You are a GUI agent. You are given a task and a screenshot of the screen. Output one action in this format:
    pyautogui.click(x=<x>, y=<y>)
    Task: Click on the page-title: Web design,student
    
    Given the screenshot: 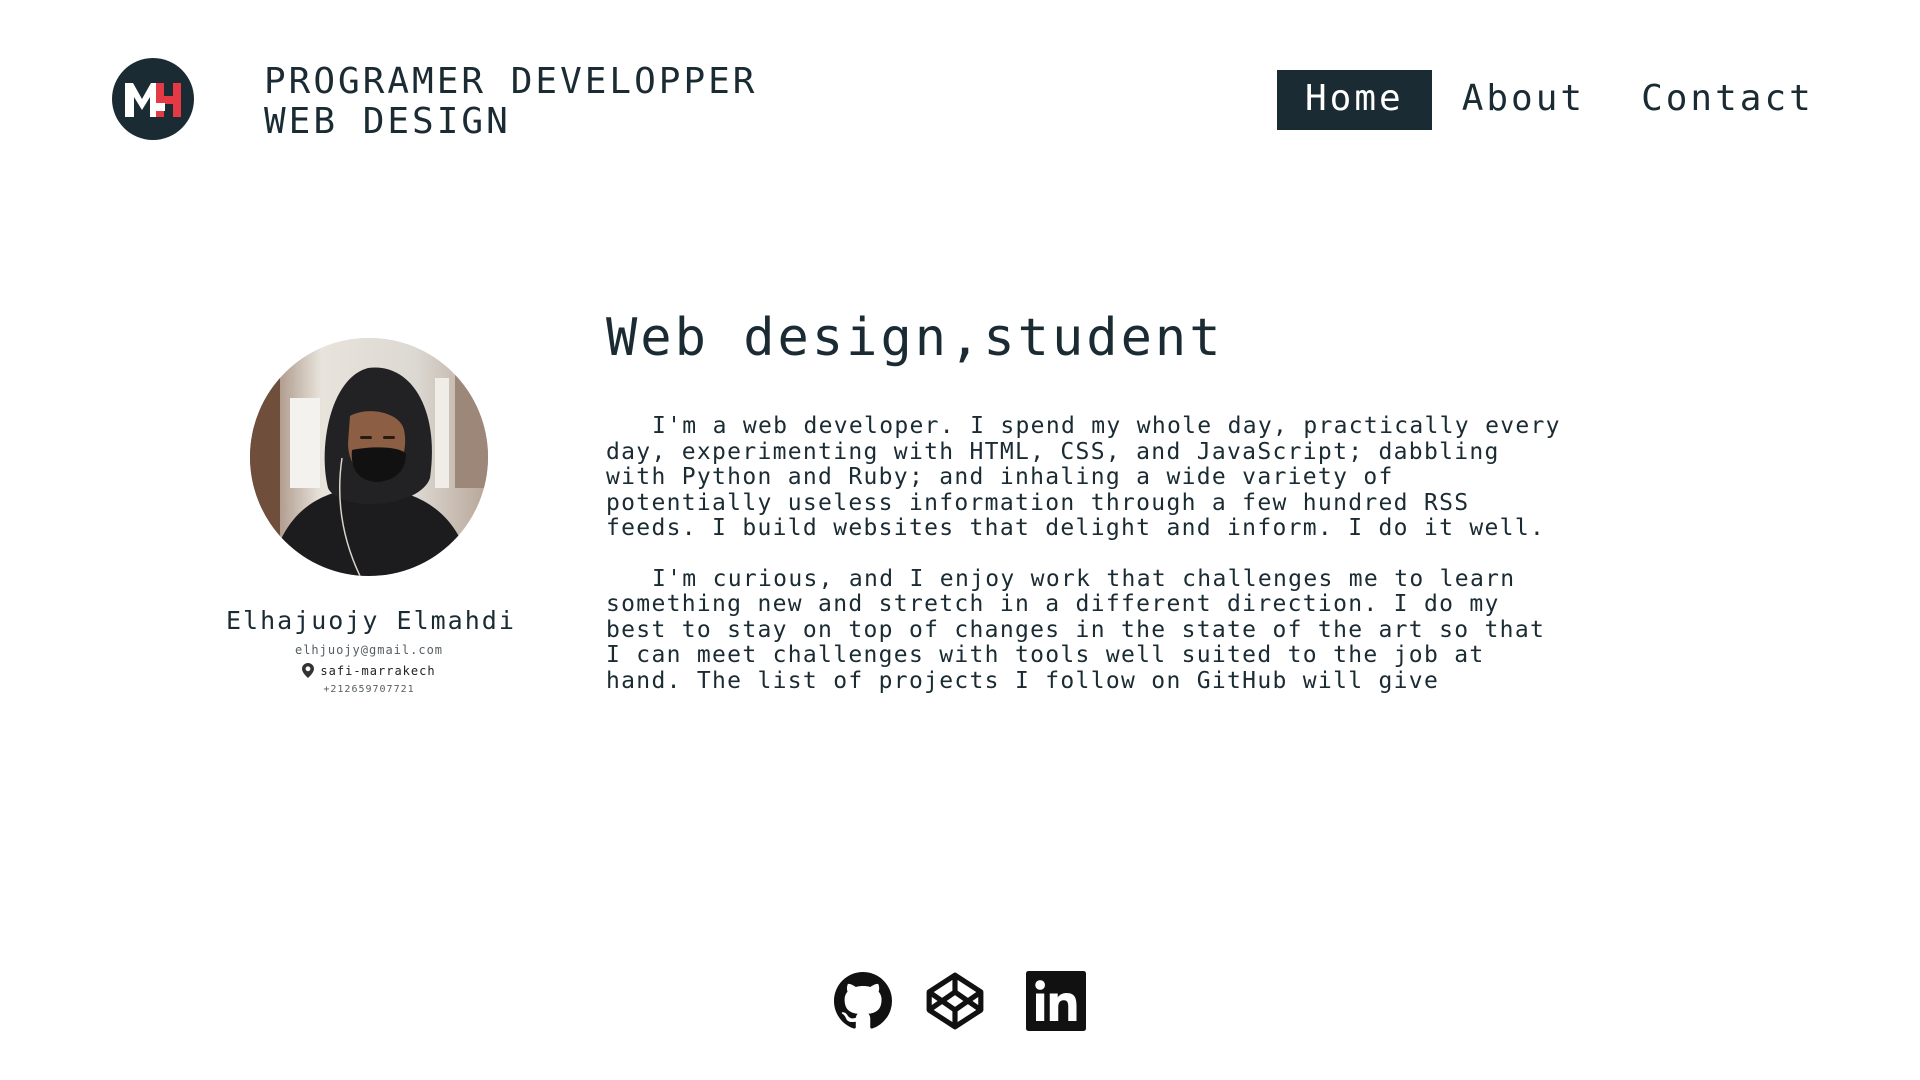 What is the action you would take?
    pyautogui.click(x=915, y=338)
    